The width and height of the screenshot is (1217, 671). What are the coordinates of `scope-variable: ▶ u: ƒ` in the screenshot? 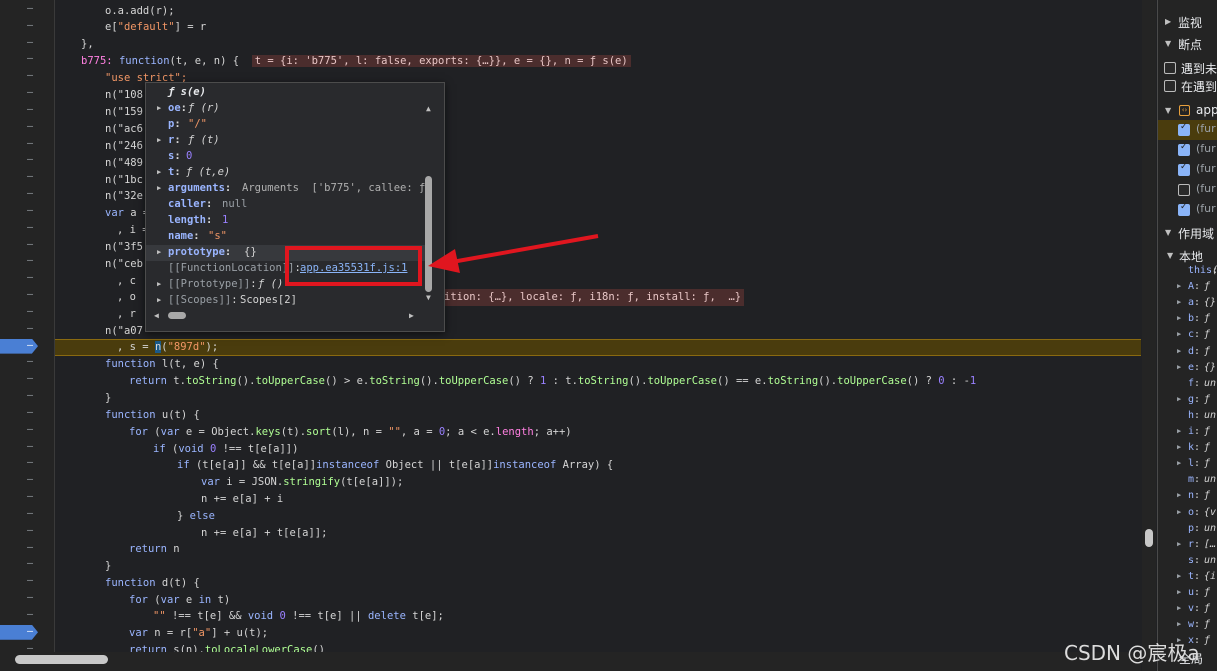 It's located at (1187, 594).